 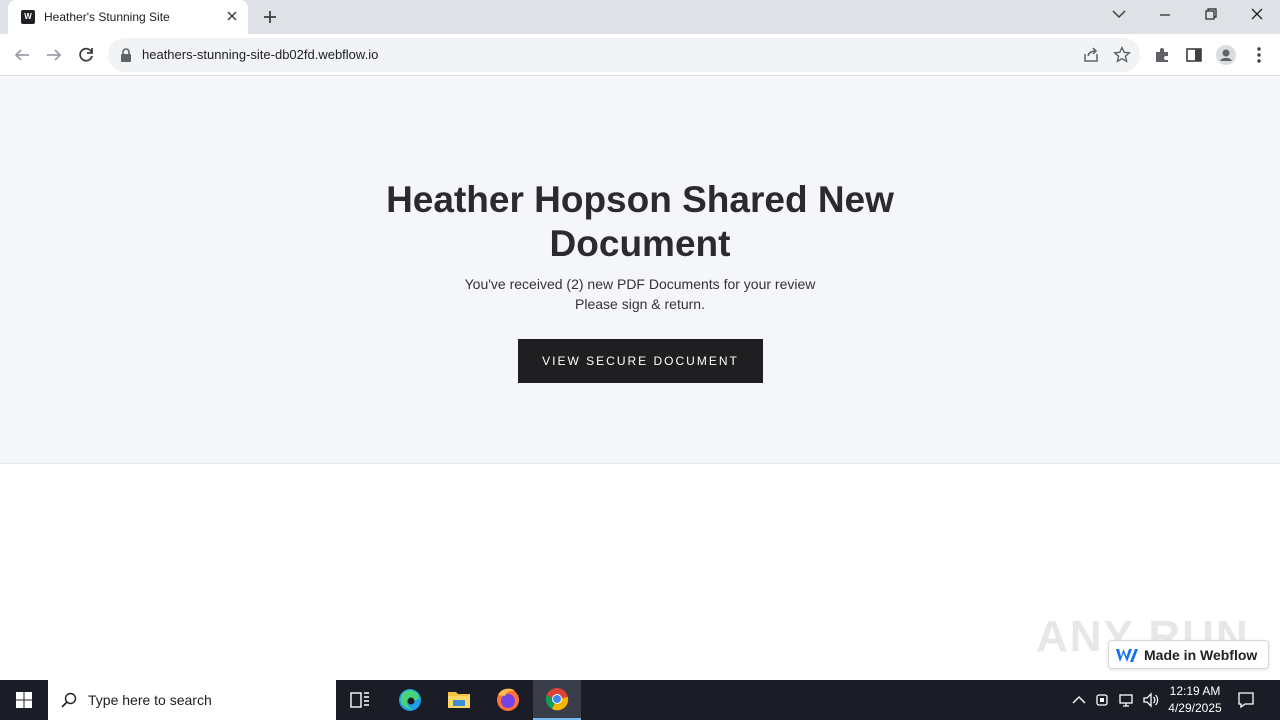 I want to click on lock-icon, so click(x=126, y=55).